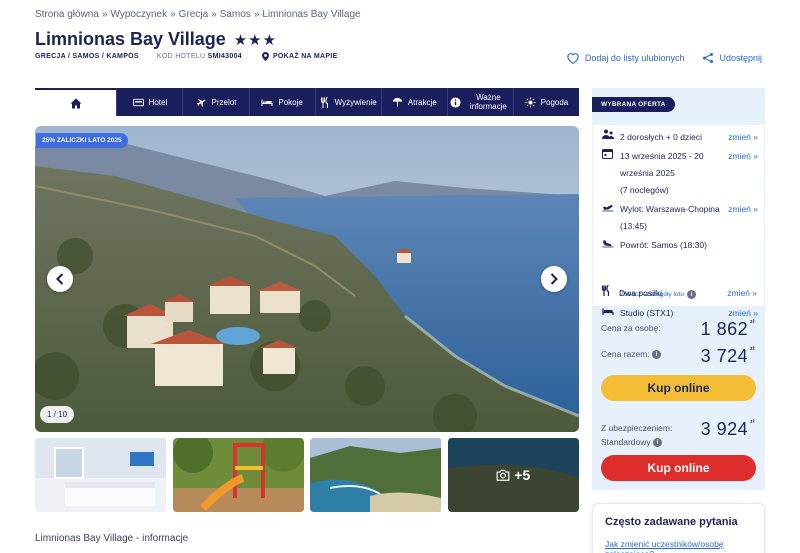  What do you see at coordinates (661, 137) in the screenshot?
I see `offer-travelers: 2 dorosłych + 0 dzieci` at bounding box center [661, 137].